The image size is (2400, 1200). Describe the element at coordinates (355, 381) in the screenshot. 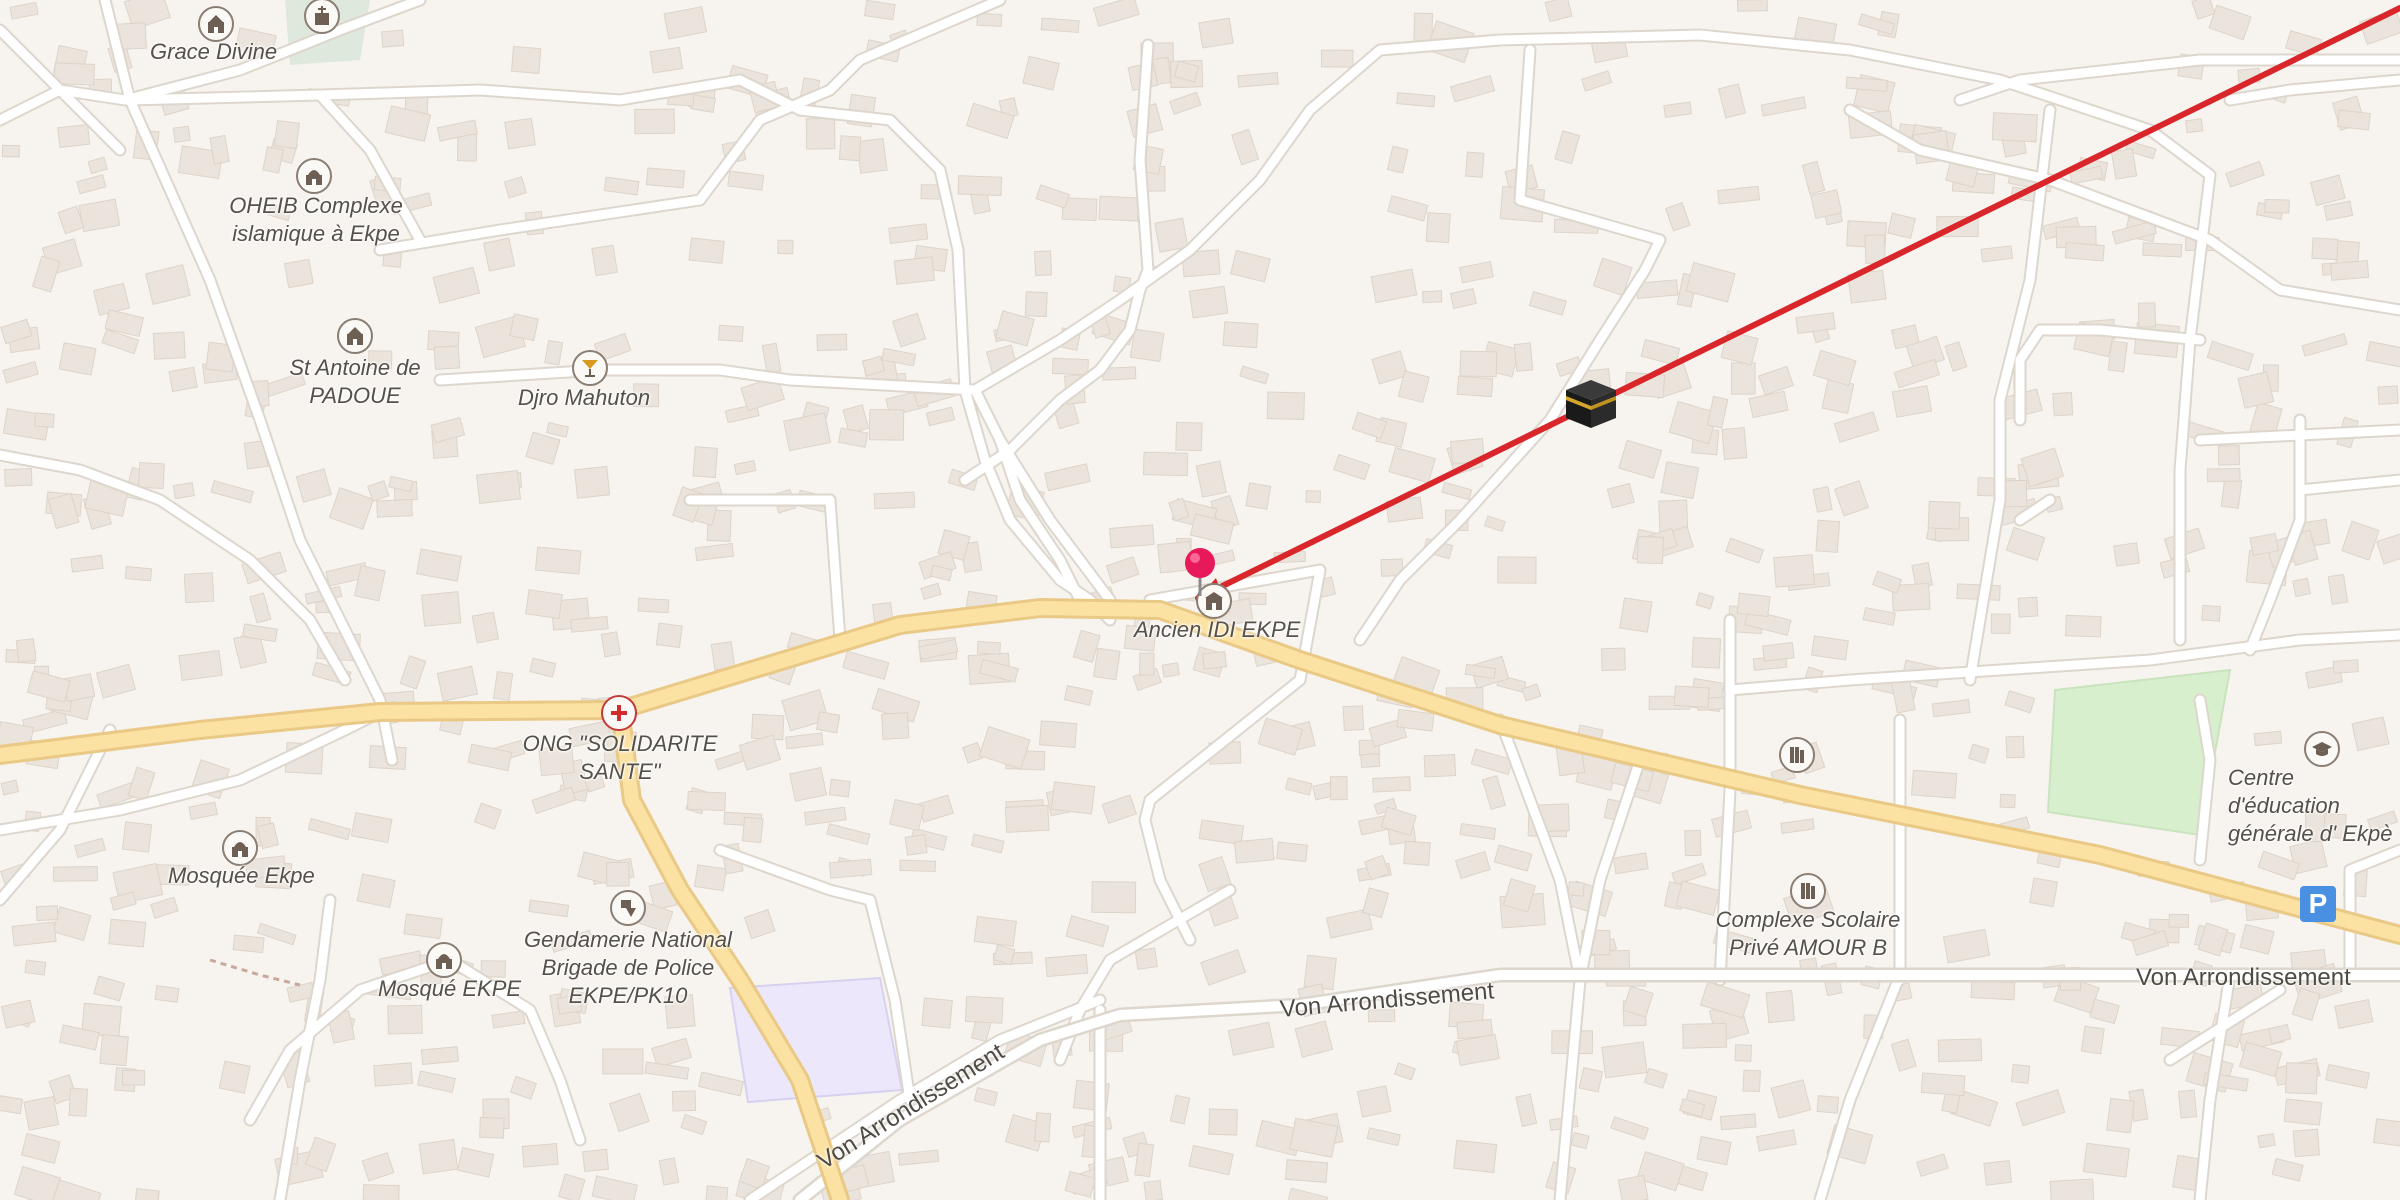

I see `place-label-st-antoine: St Antoine de PADOUE` at that location.